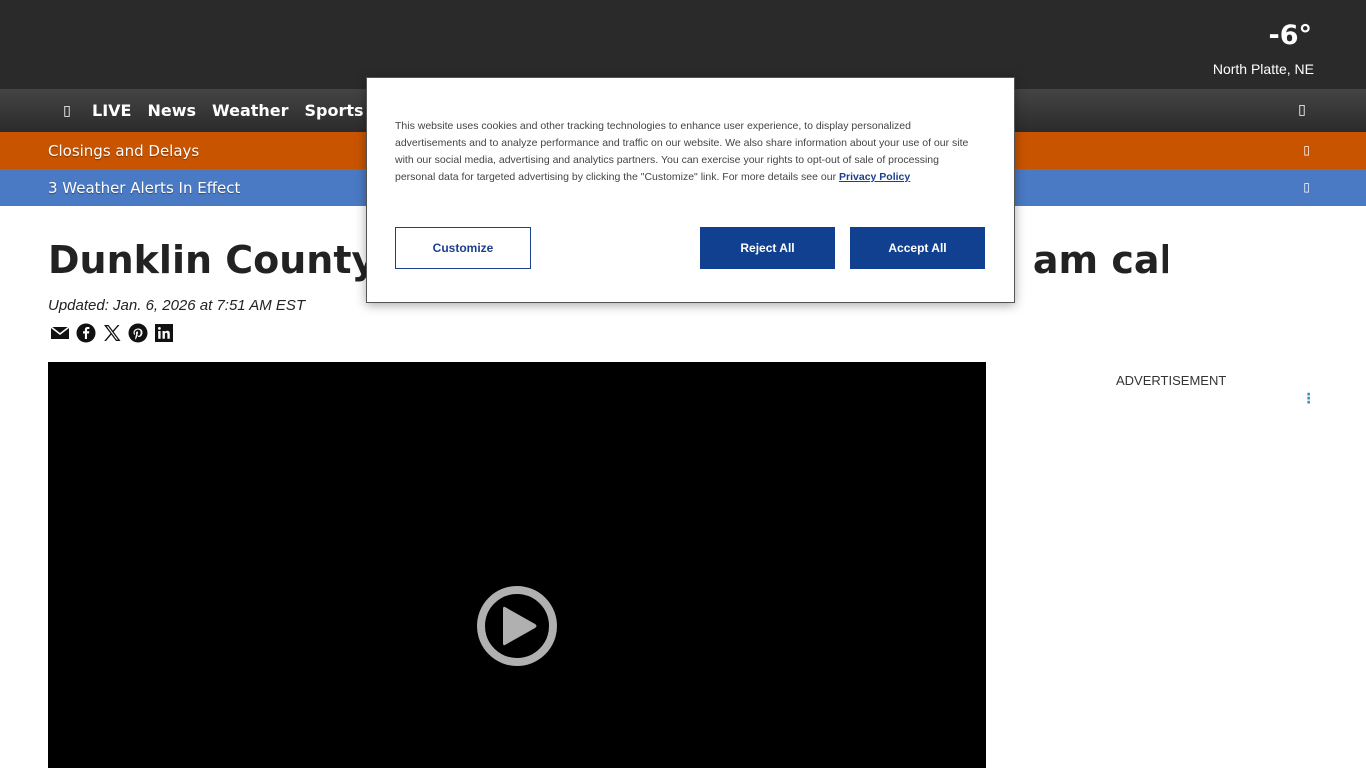 The width and height of the screenshot is (1366, 768). I want to click on search-icon: ▯, so click(1302, 110).